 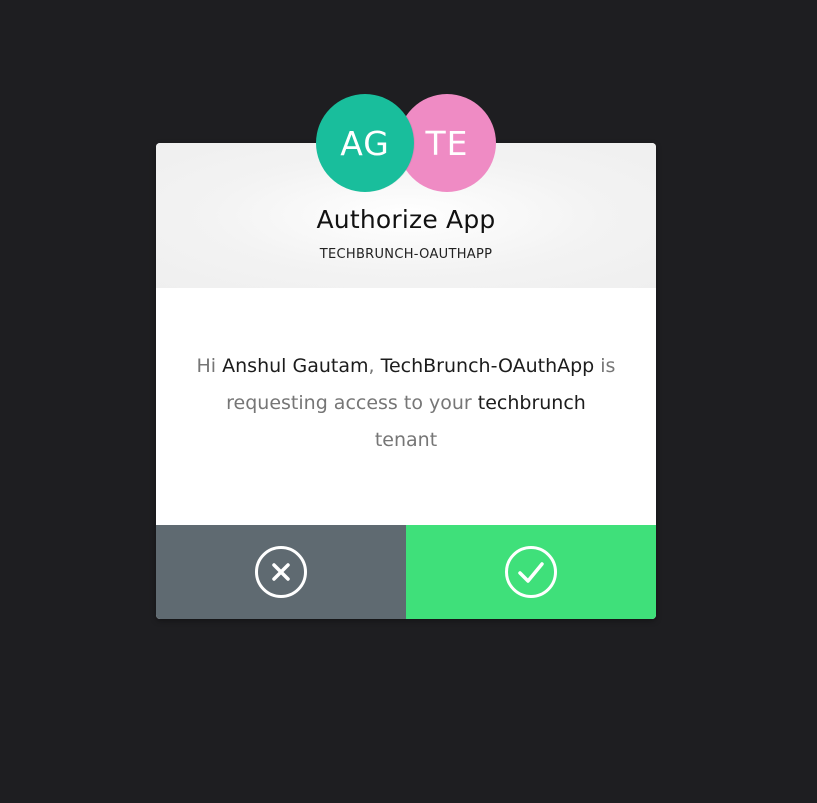 What do you see at coordinates (487, 366) in the screenshot?
I see `app-display-name: TechBrunch-OAuthApp` at bounding box center [487, 366].